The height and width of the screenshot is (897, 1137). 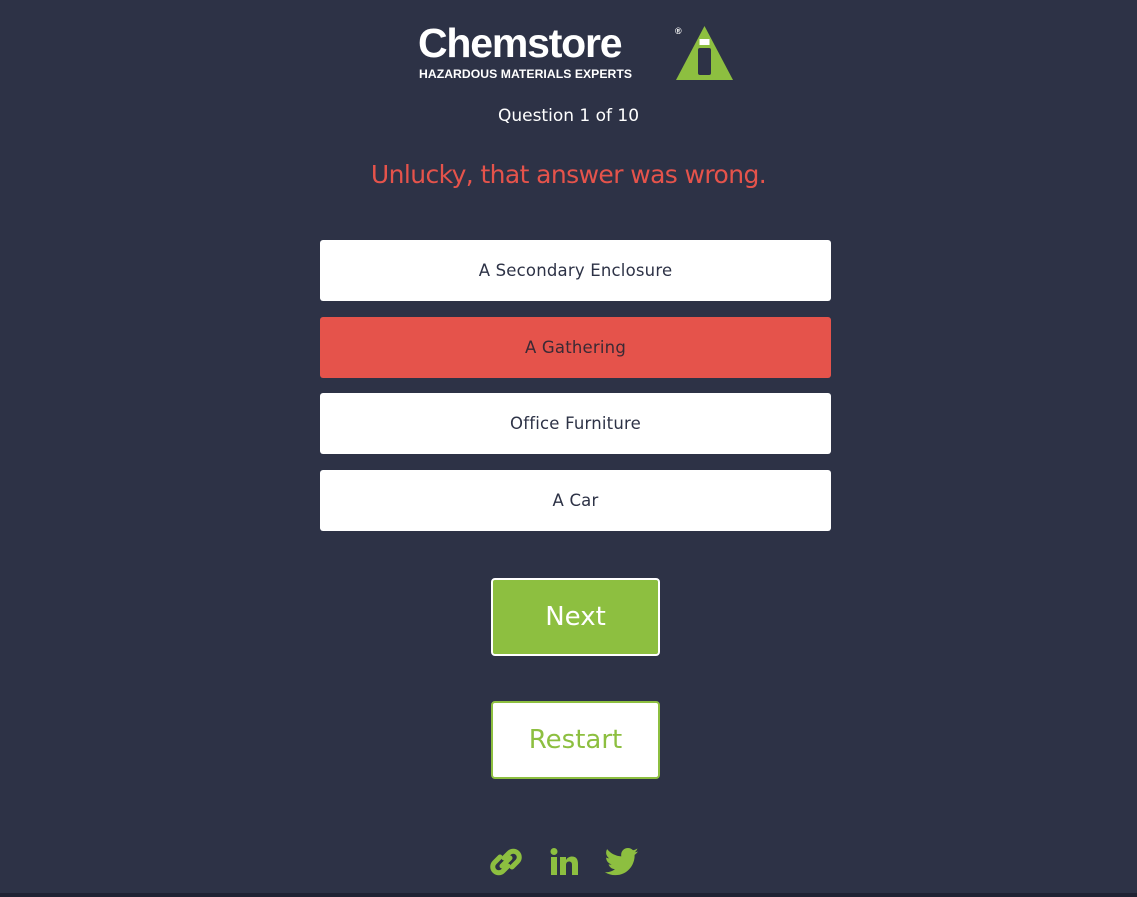 I want to click on linkedin-icon, so click(x=564, y=861).